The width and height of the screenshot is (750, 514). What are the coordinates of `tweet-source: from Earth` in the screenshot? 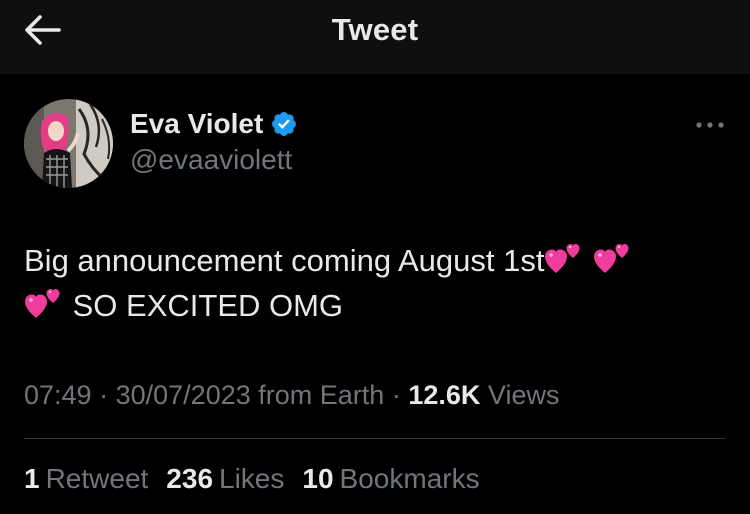 It's located at (321, 395).